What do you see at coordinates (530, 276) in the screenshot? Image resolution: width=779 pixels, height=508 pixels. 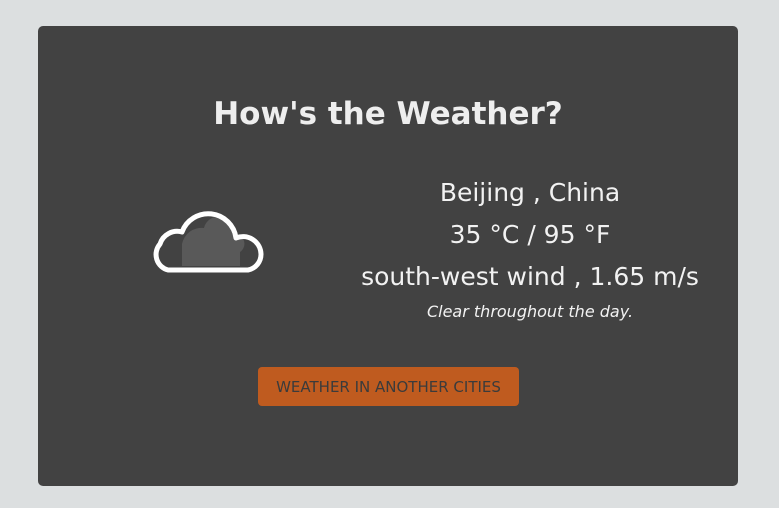 I see `wind-text: south-west wind , 1.65 m/s` at bounding box center [530, 276].